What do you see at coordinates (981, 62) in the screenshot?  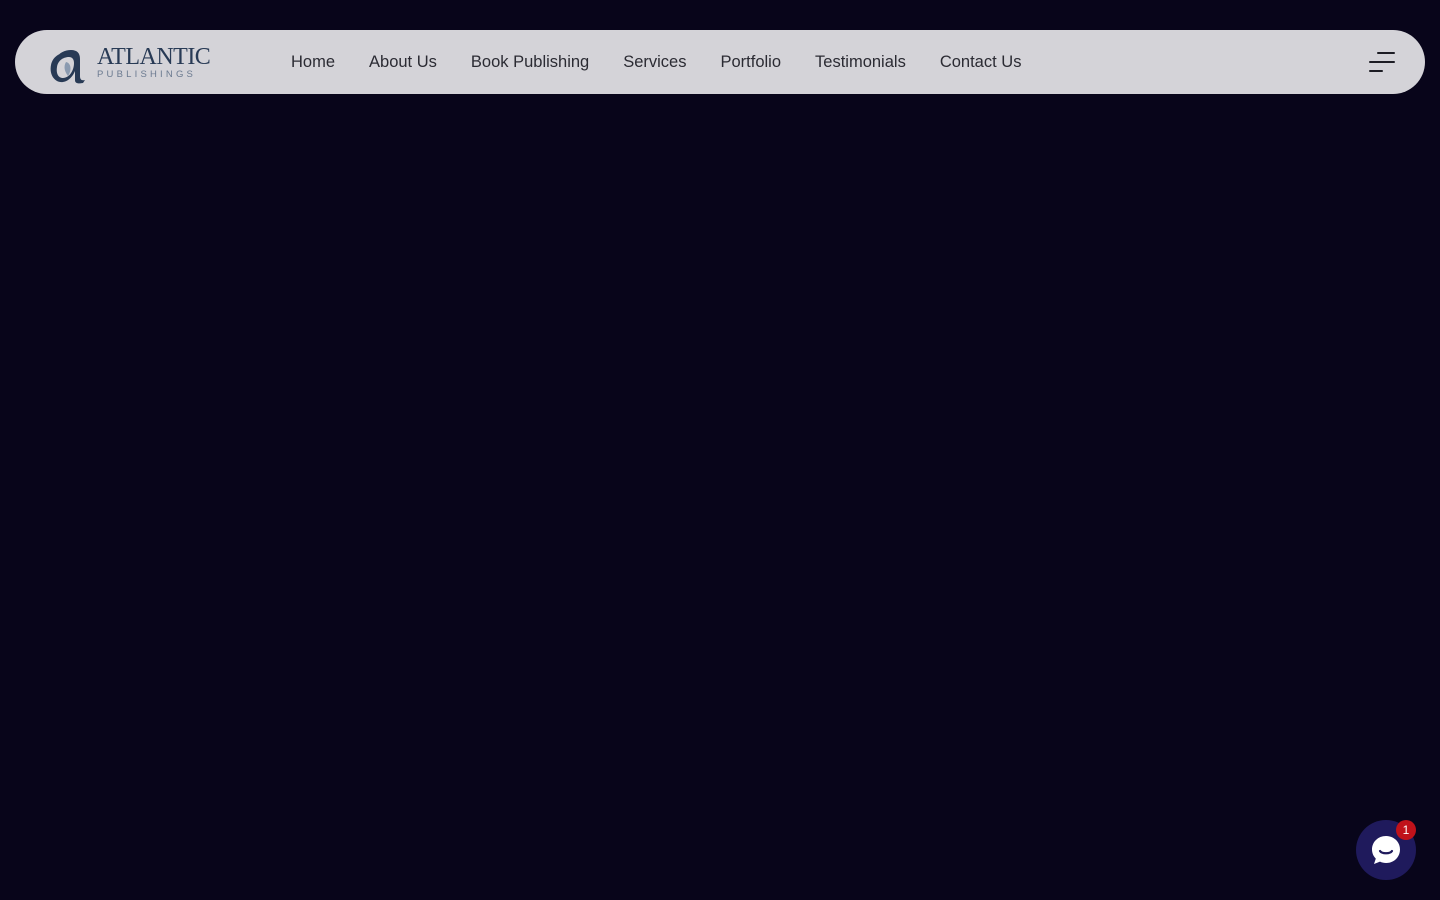 I see `nav-contact-us: Contact Us` at bounding box center [981, 62].